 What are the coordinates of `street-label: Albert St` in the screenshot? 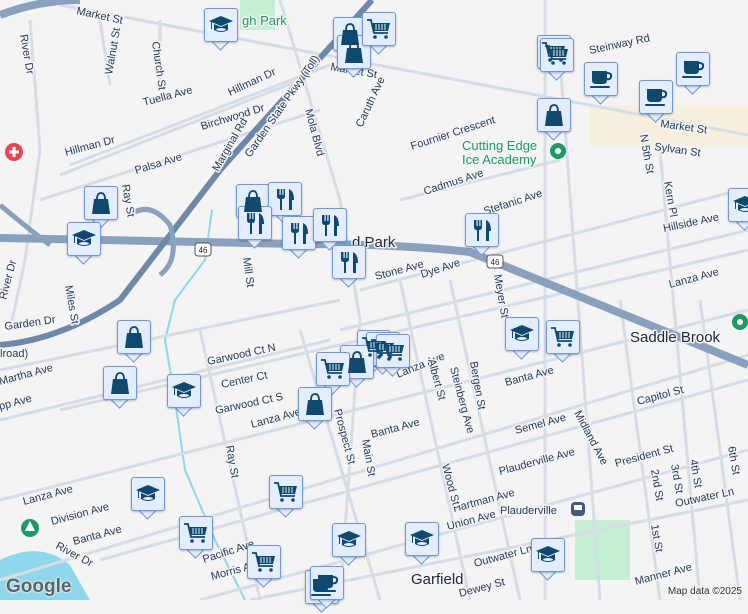 It's located at (436, 380).